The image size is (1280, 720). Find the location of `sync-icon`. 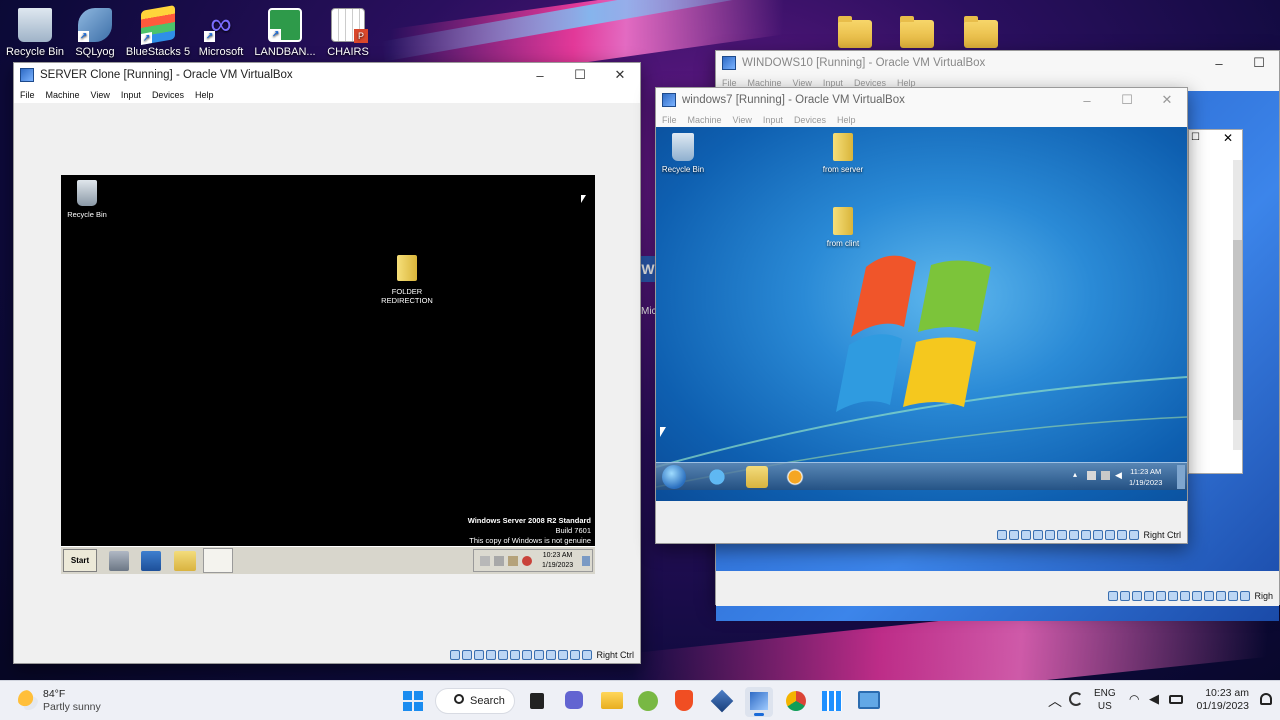

sync-icon is located at coordinates (1076, 699).